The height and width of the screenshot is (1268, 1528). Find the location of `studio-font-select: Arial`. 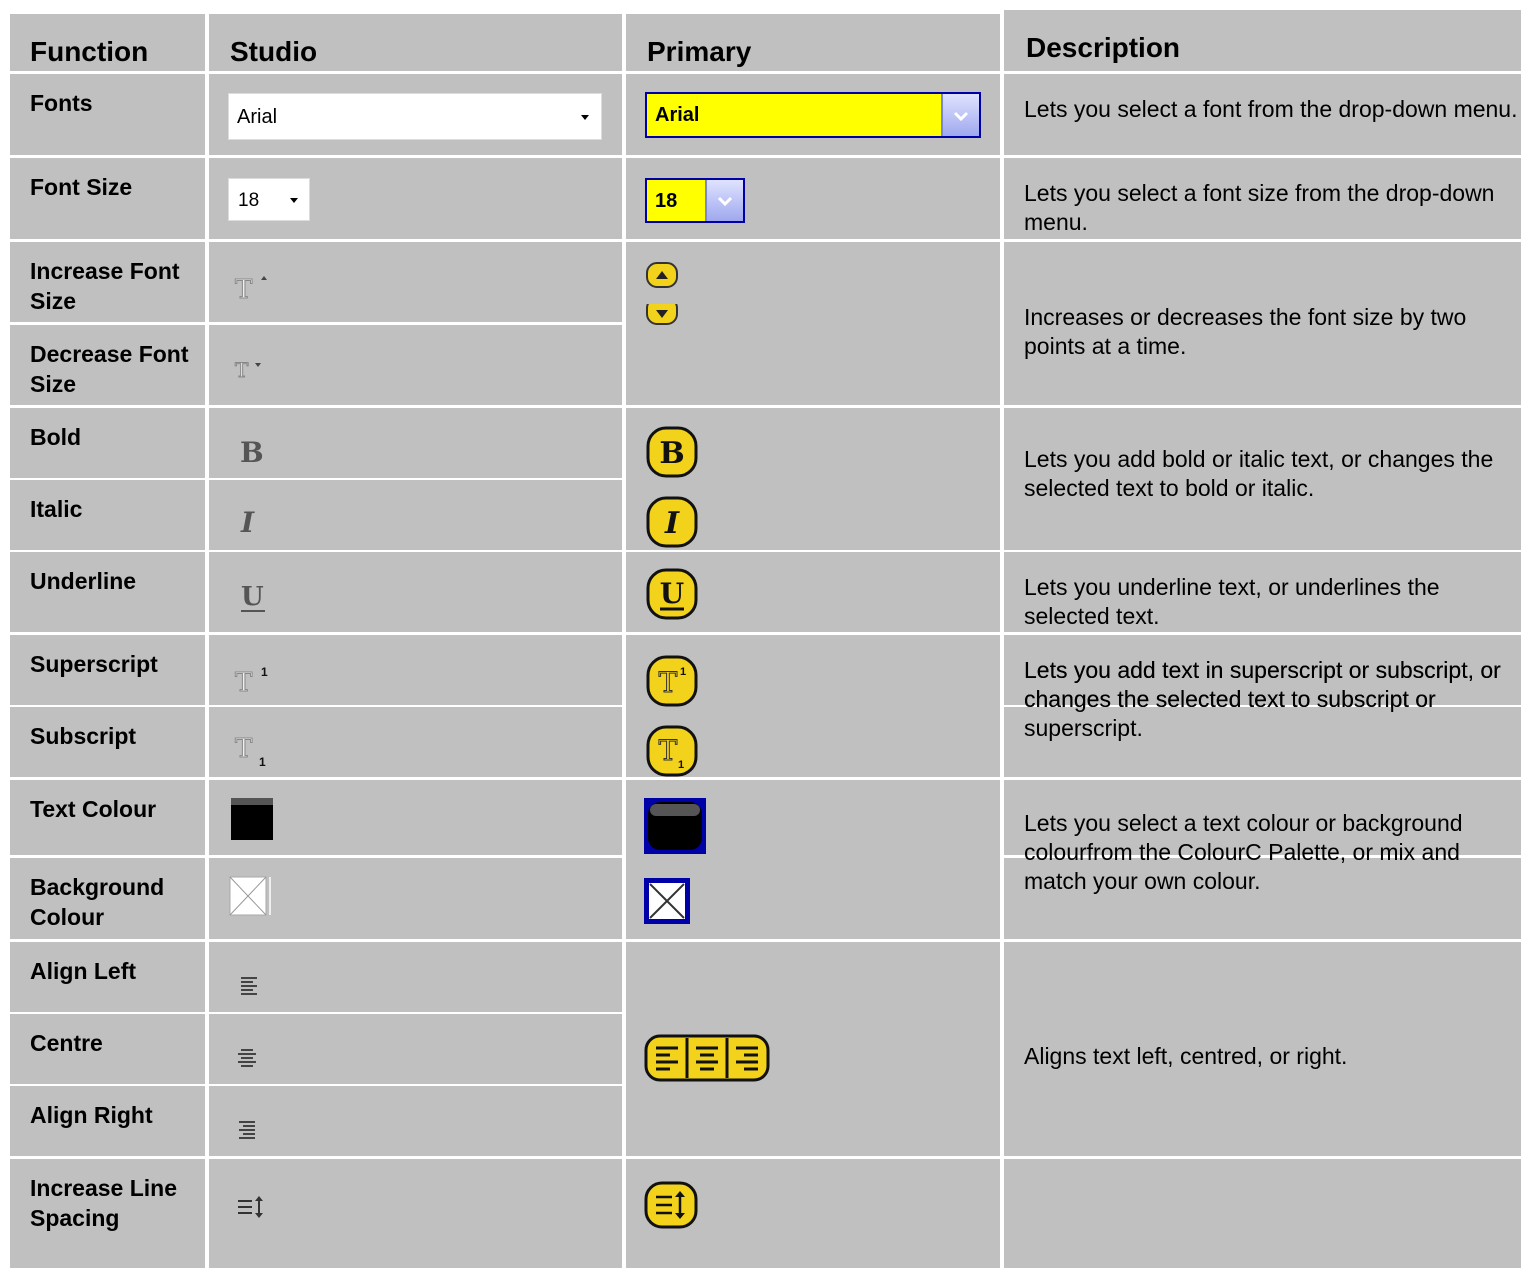

studio-font-select: Arial is located at coordinates (415, 116).